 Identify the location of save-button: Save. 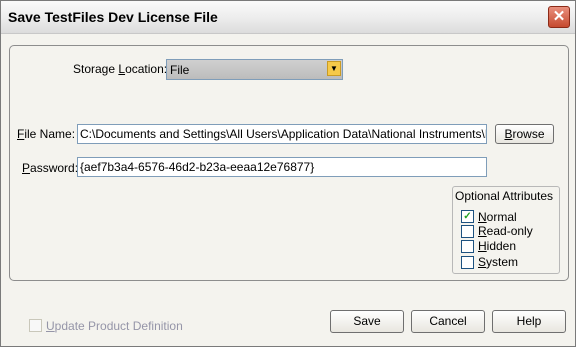
(367, 321).